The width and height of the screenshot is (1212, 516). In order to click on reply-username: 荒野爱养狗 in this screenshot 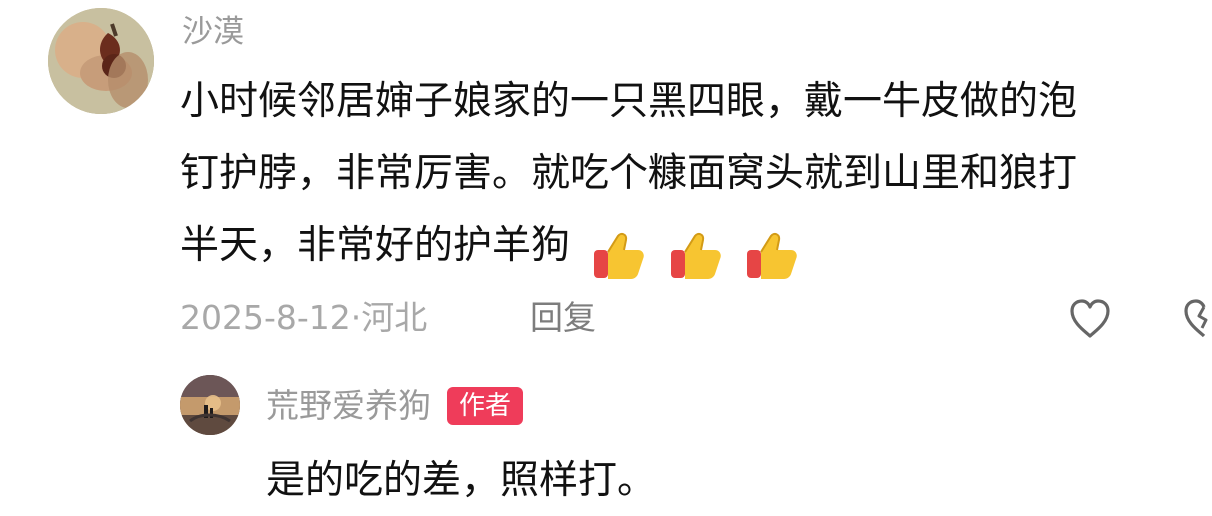, I will do `click(348, 406)`.